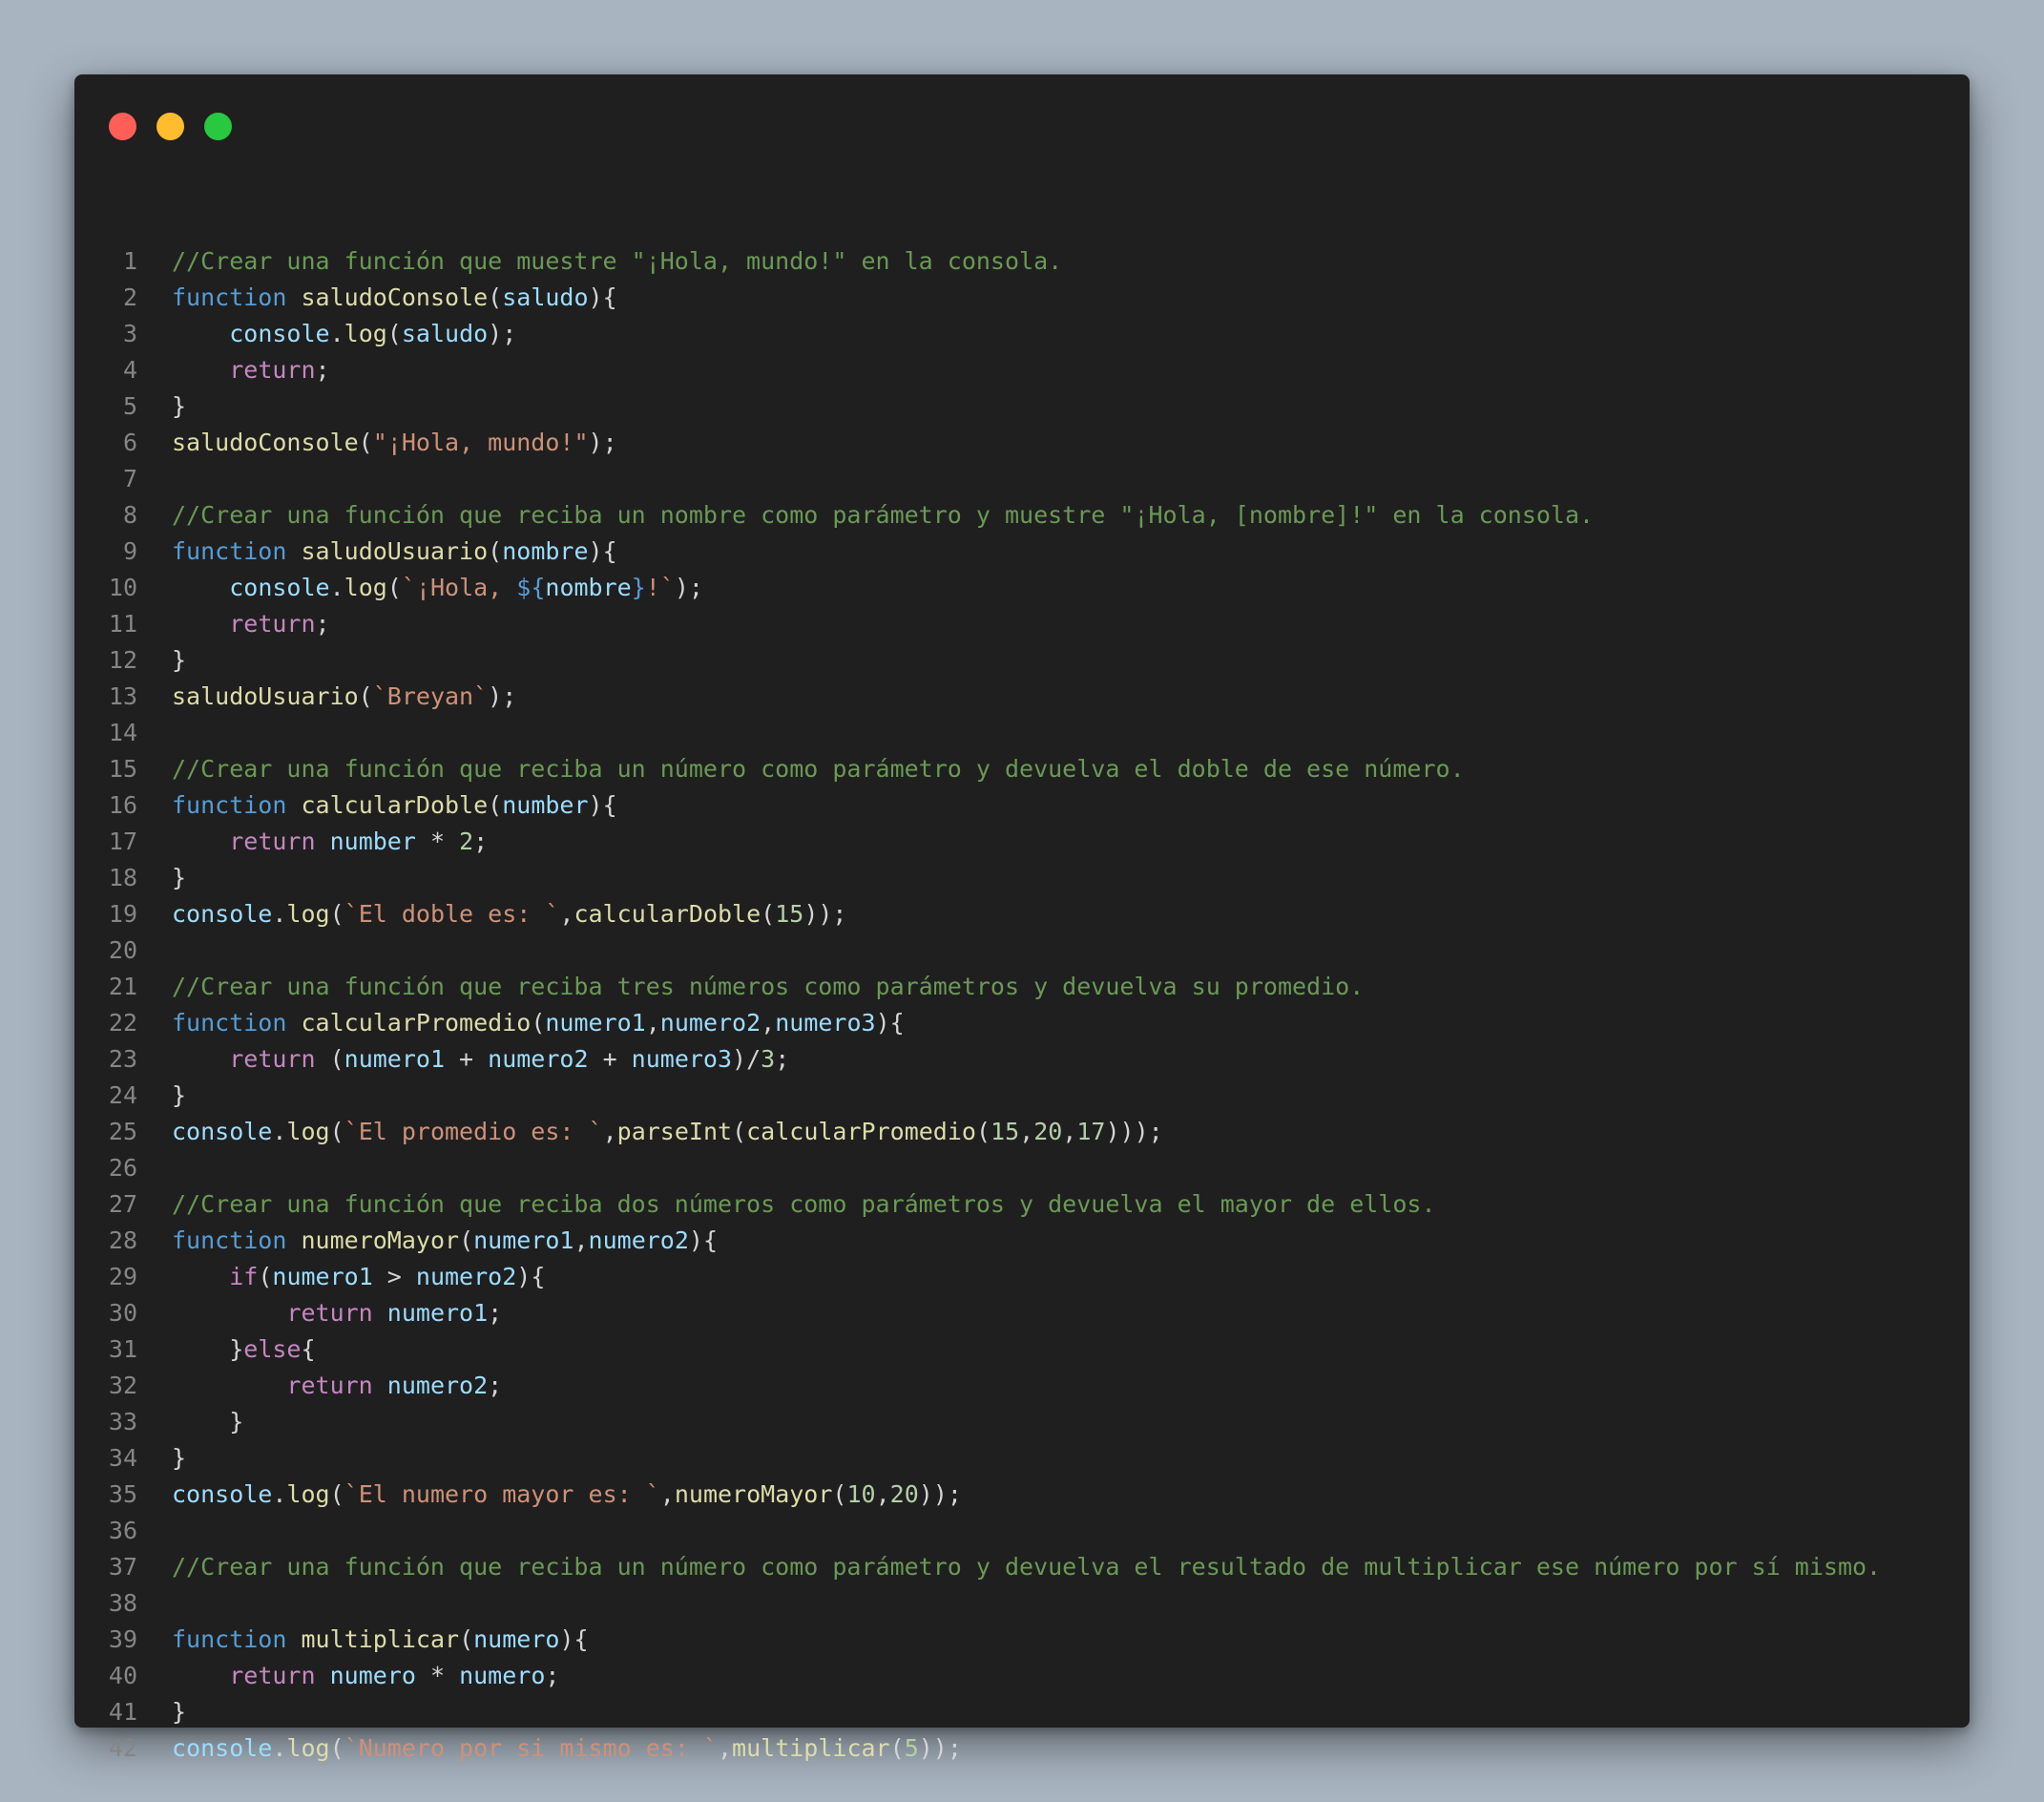 This screenshot has width=2044, height=1802. What do you see at coordinates (940, 1494) in the screenshot?
I see `punctuation-token: ));` at bounding box center [940, 1494].